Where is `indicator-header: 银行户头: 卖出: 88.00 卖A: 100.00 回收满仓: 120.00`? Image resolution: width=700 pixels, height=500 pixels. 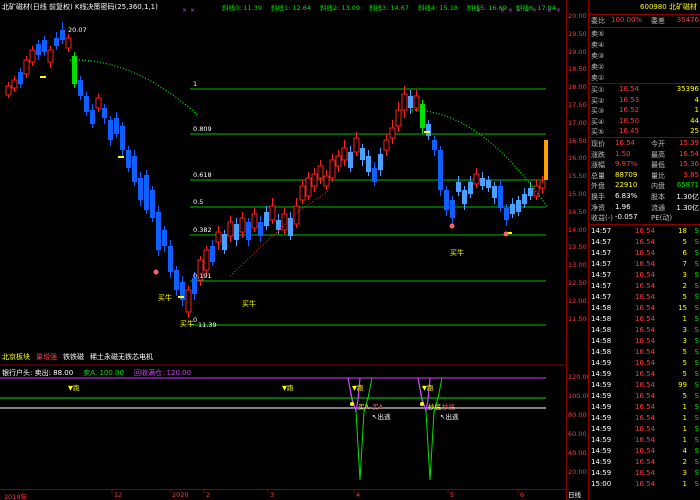
indicator-header: 银行户头: 卖出: 88.00 卖A: 100.00 回收满仓: 120.00 is located at coordinates (101, 373).